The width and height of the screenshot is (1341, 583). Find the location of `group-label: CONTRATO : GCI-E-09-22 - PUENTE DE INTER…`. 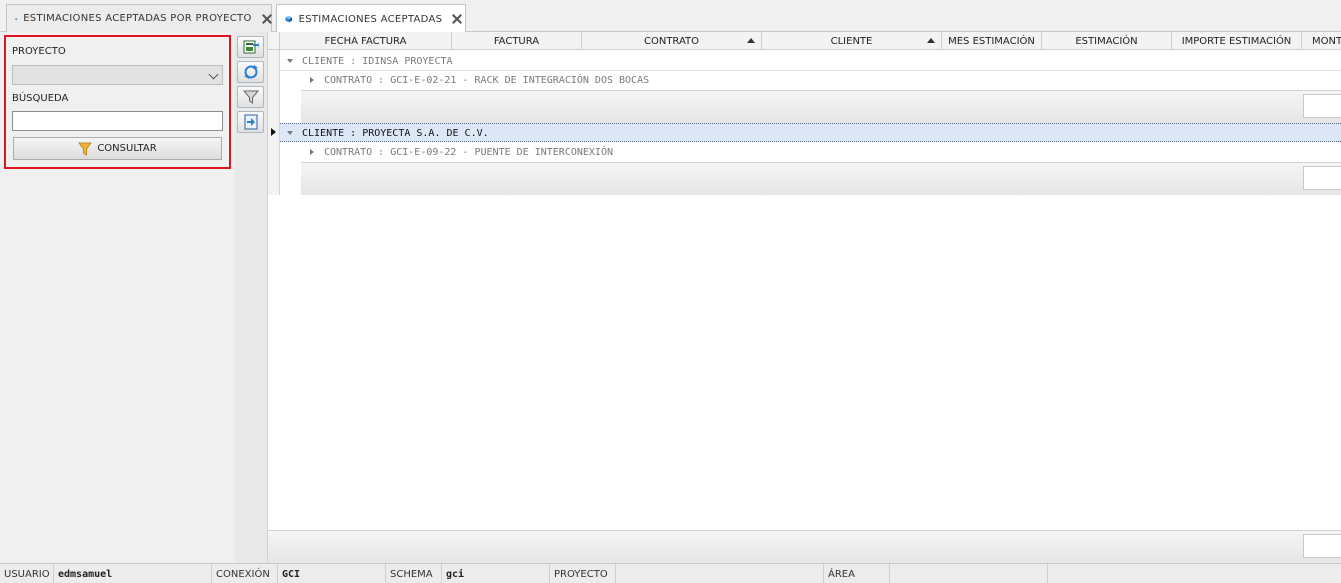

group-label: CONTRATO : GCI-E-09-22 - PUENTE DE INTER… is located at coordinates (468, 152).